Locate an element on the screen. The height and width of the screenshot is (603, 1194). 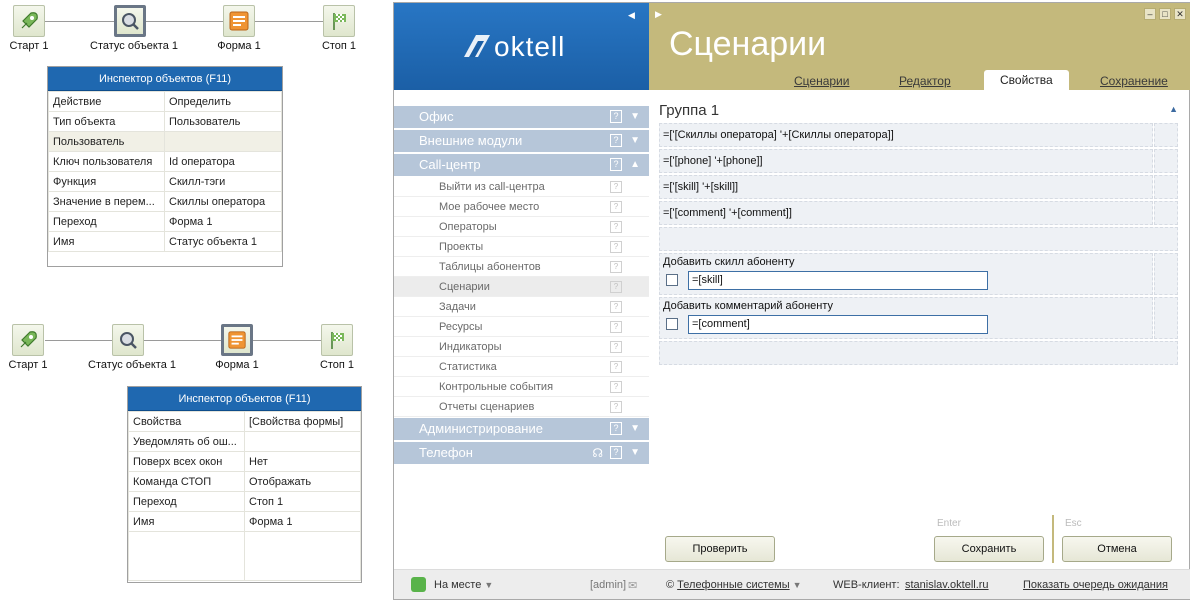
property-value: Id оператора is located at coordinates (223, 161).